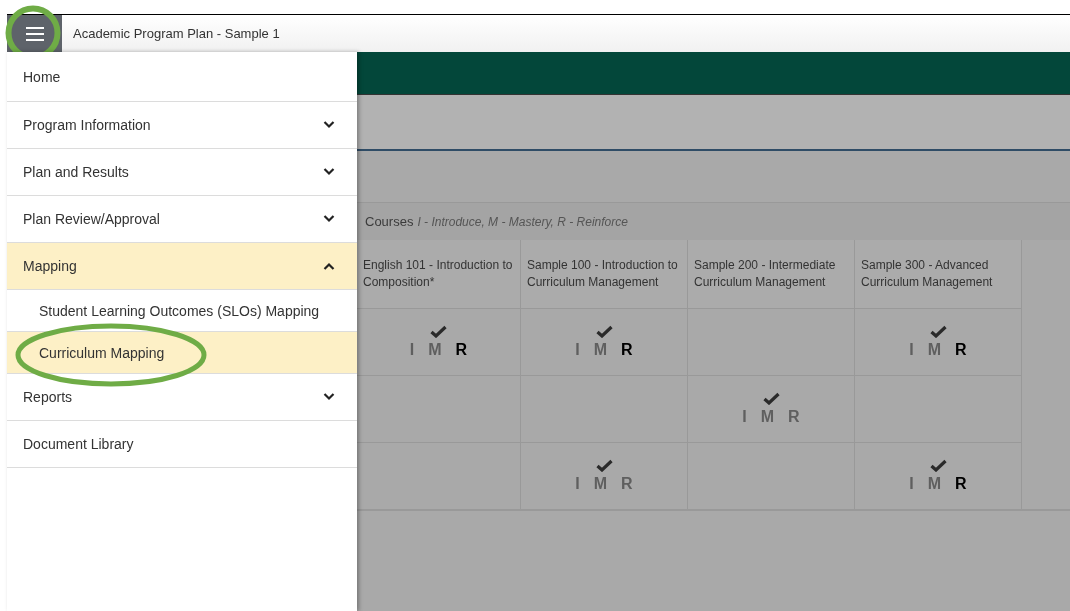 The width and height of the screenshot is (1070, 611). I want to click on chevron-up-icon, so click(329, 266).